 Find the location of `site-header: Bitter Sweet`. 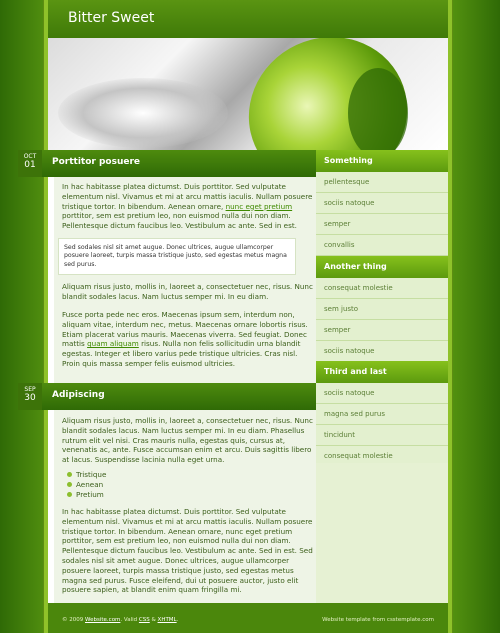

site-header: Bitter Sweet is located at coordinates (248, 19).